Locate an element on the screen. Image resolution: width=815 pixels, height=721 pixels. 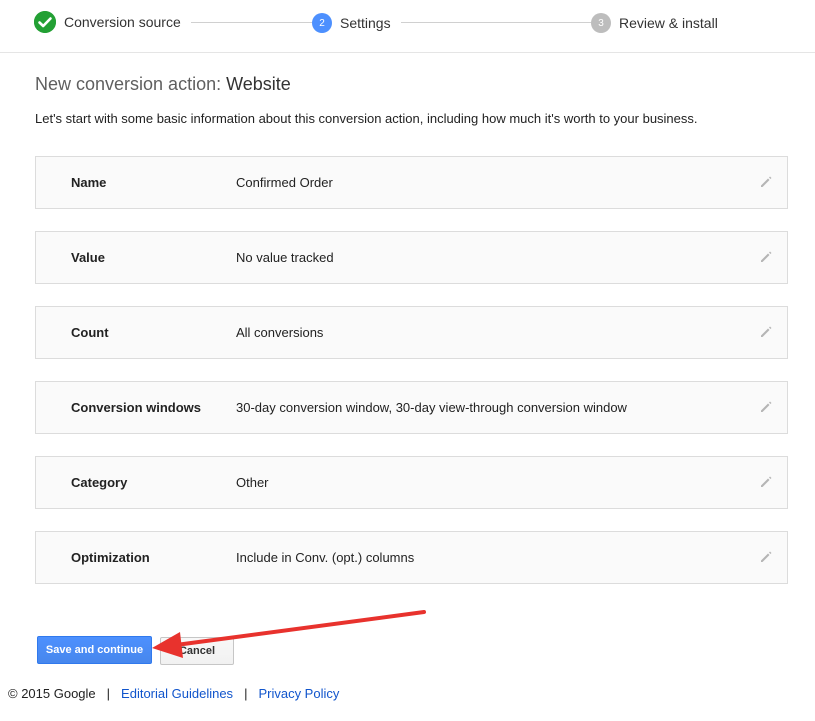
cancel-button: Cancel is located at coordinates (197, 651).